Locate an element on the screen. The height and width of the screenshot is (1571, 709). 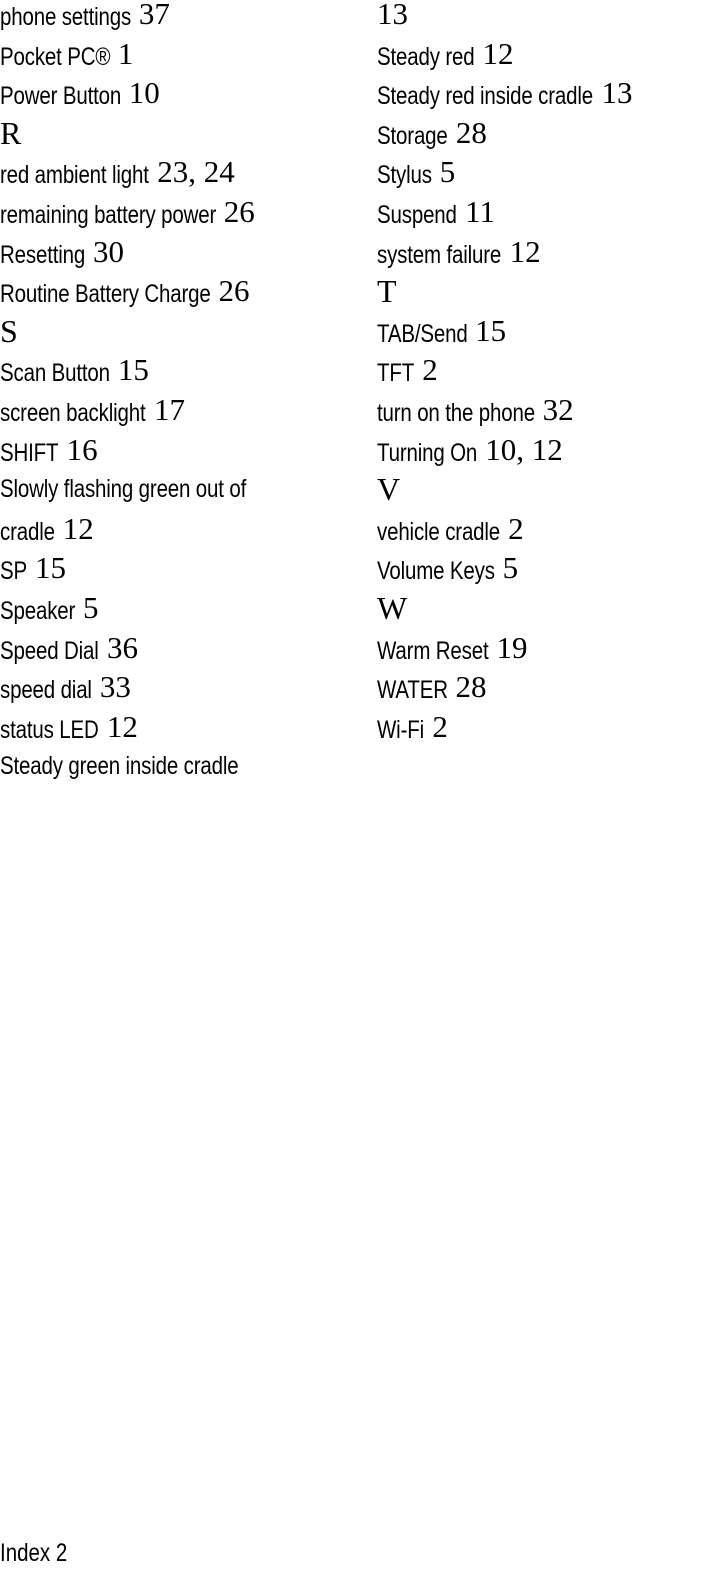
index-entry: turn on the phone 32 is located at coordinates (543, 411).